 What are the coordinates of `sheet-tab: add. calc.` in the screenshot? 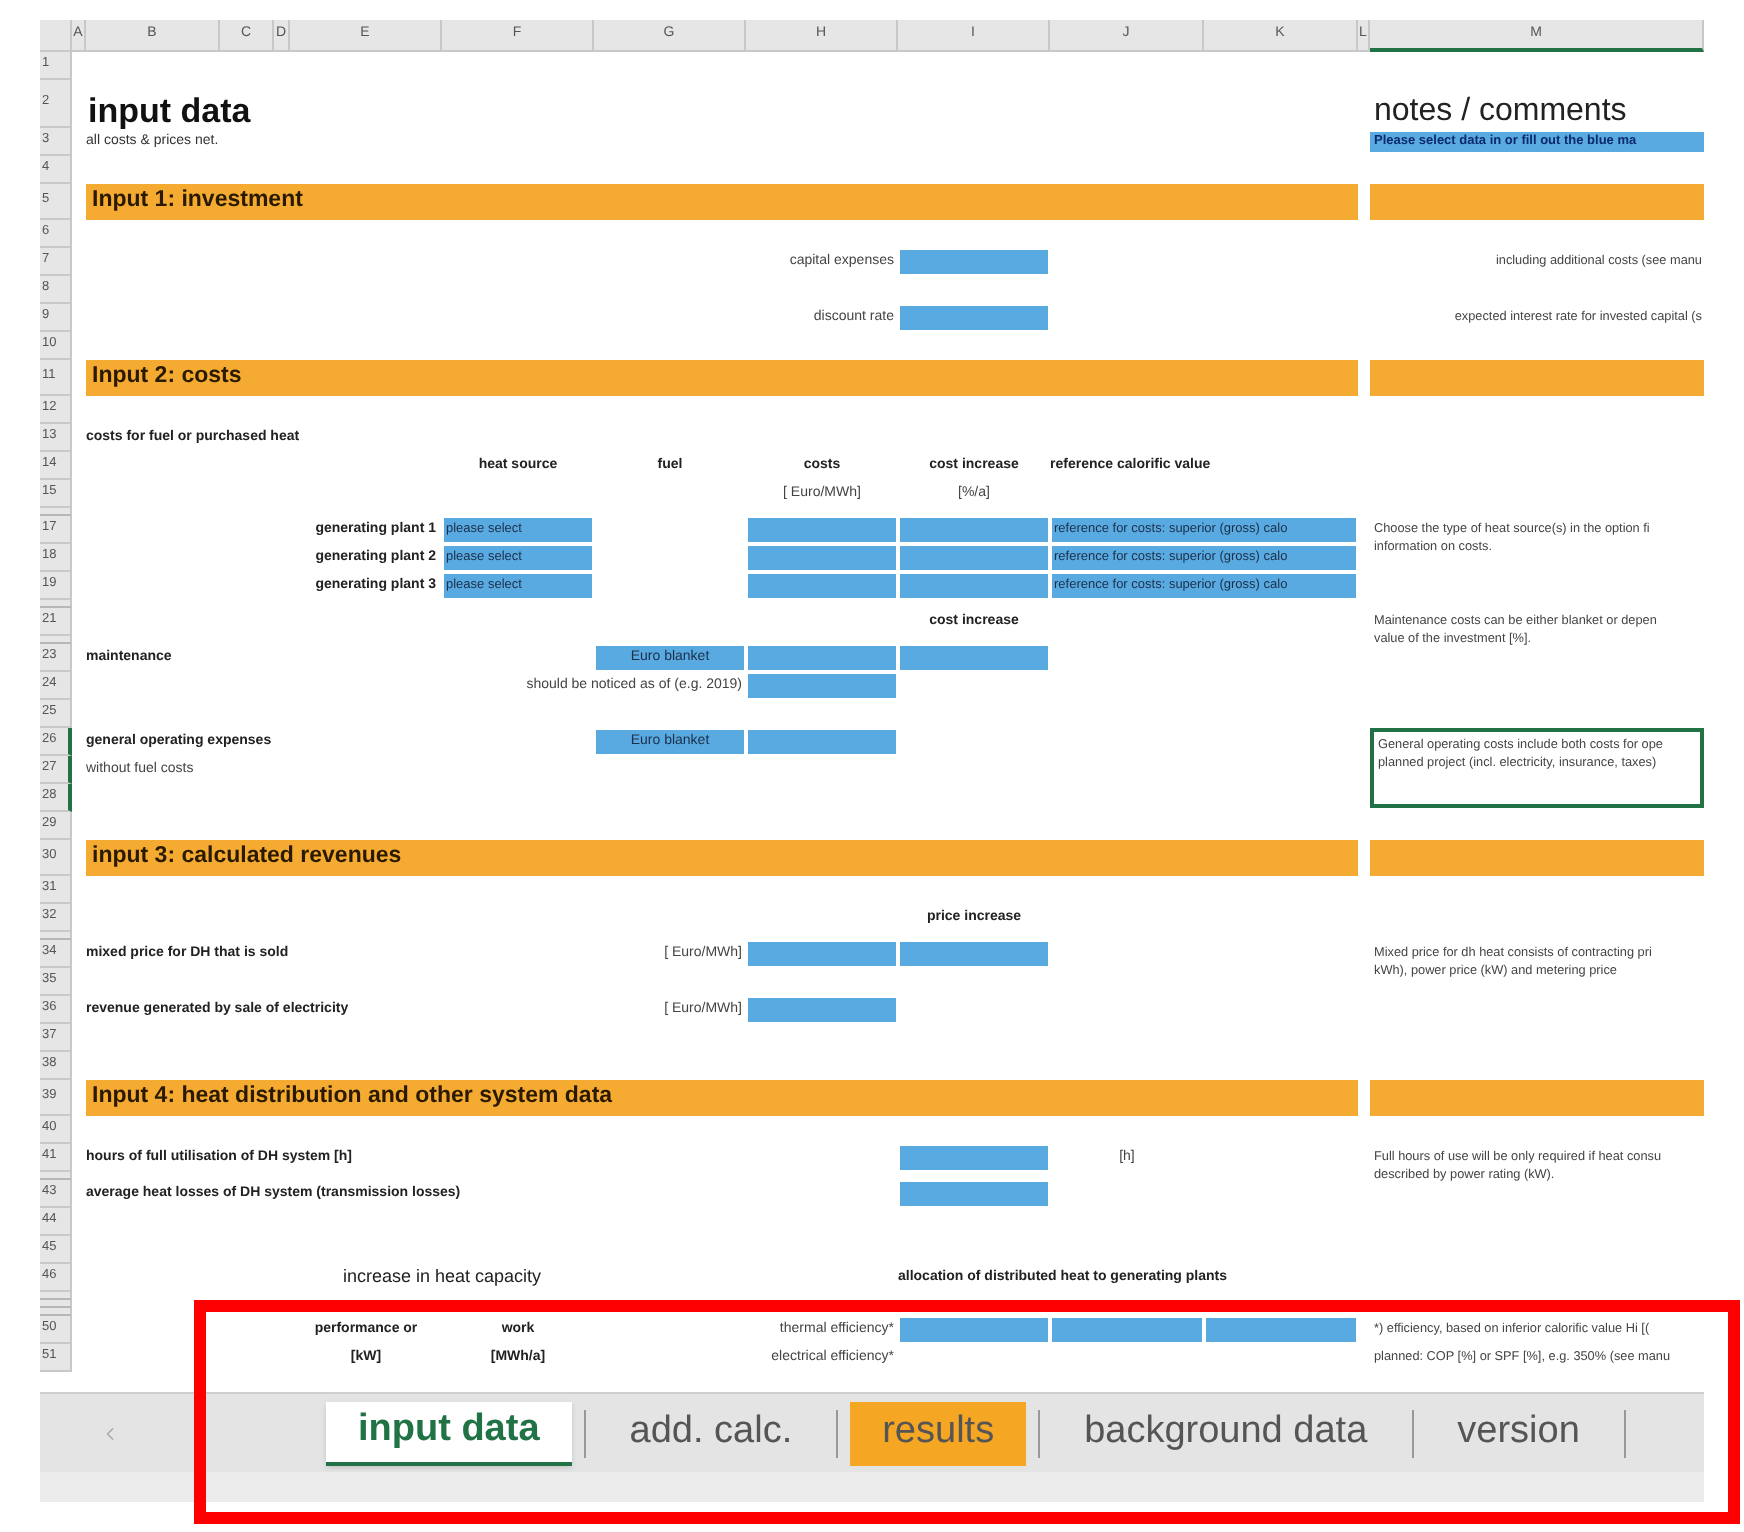 It's located at (711, 1433).